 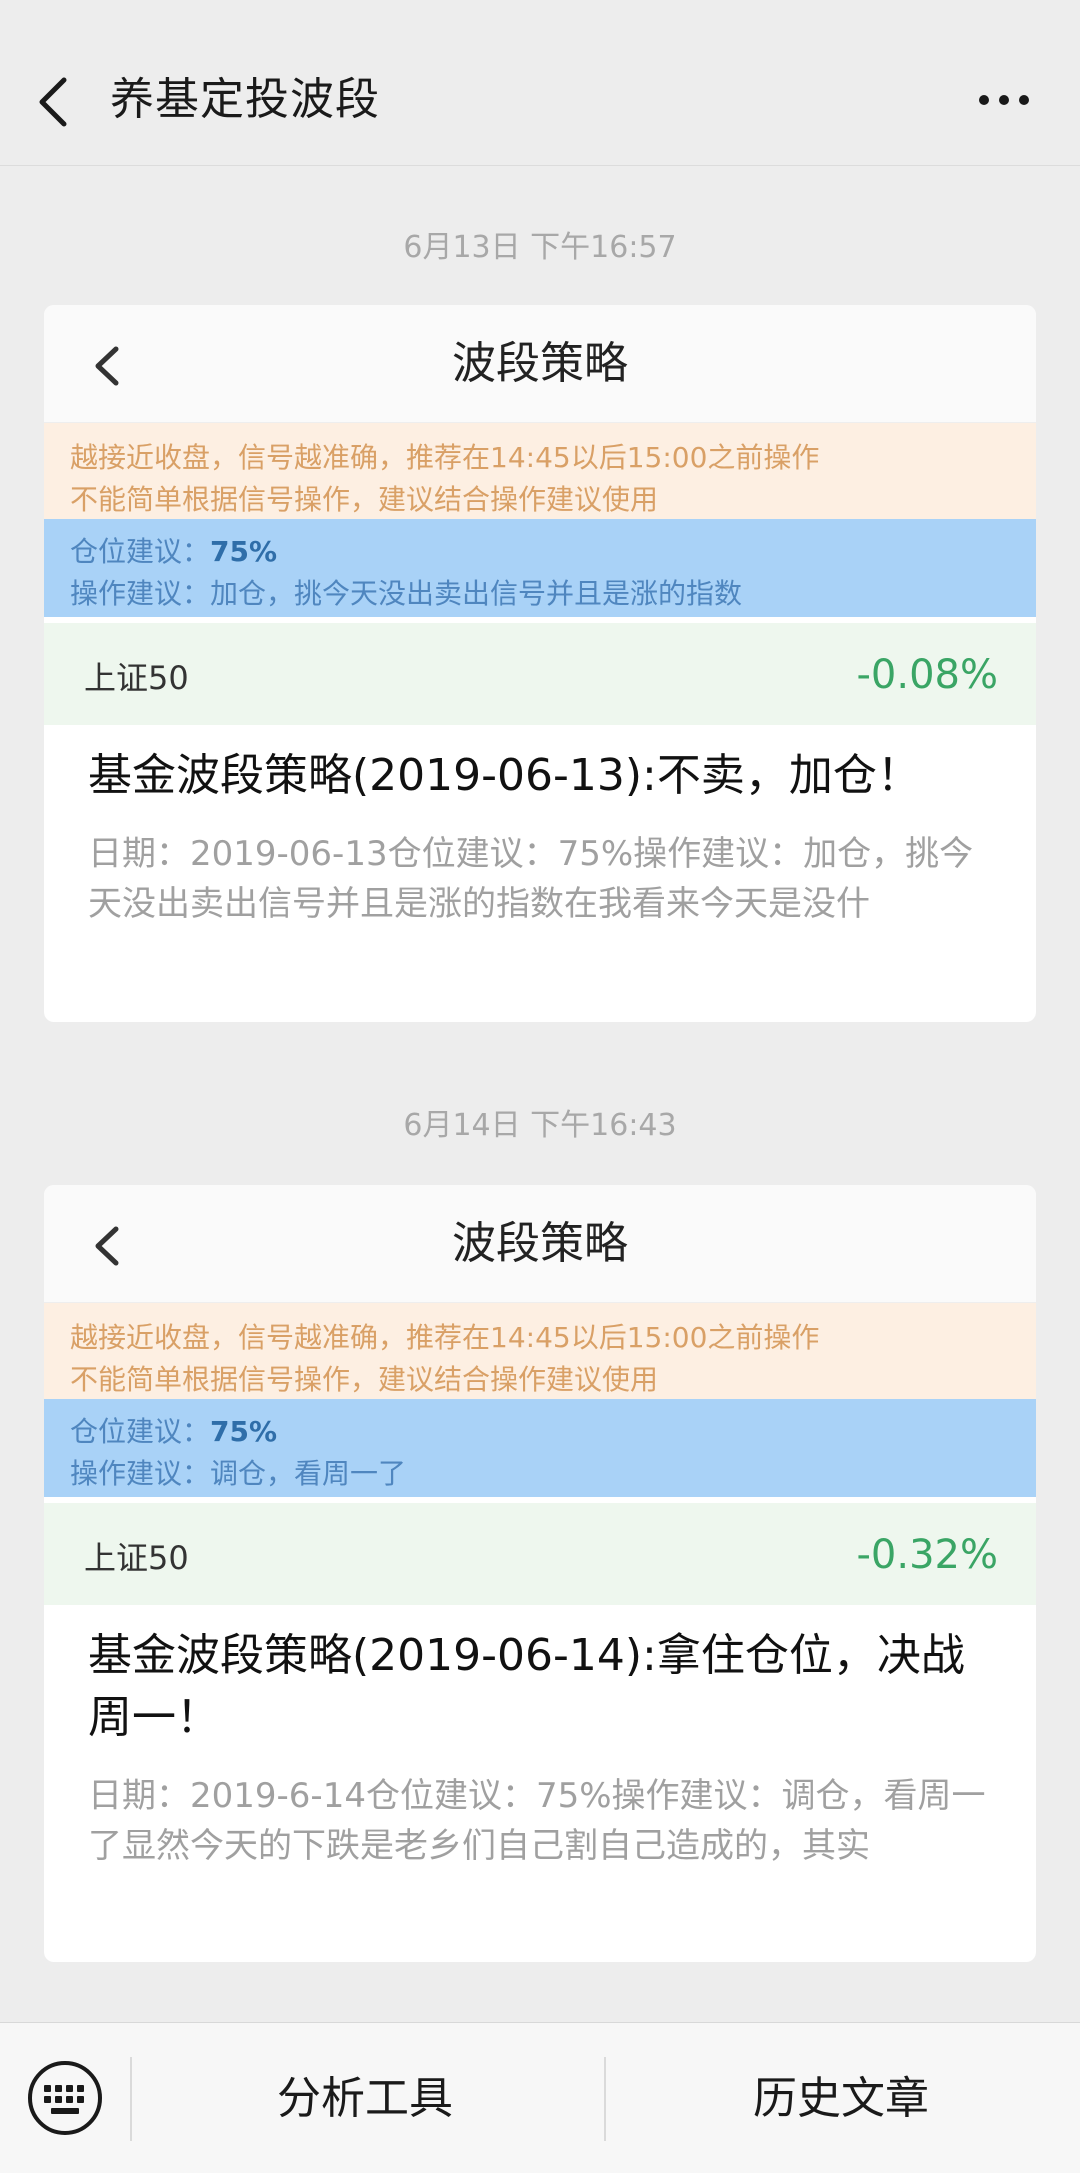 I want to click on back-chevron-left-icon, so click(x=54, y=102).